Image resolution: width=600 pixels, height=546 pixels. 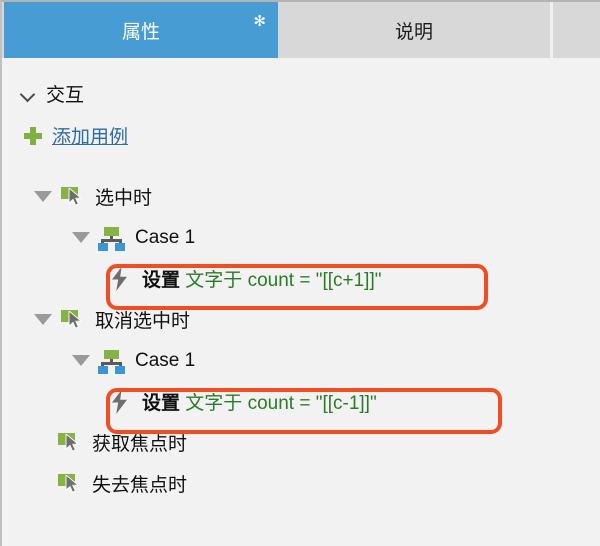 What do you see at coordinates (140, 444) in the screenshot?
I see `tree-item-label: 获取焦点时` at bounding box center [140, 444].